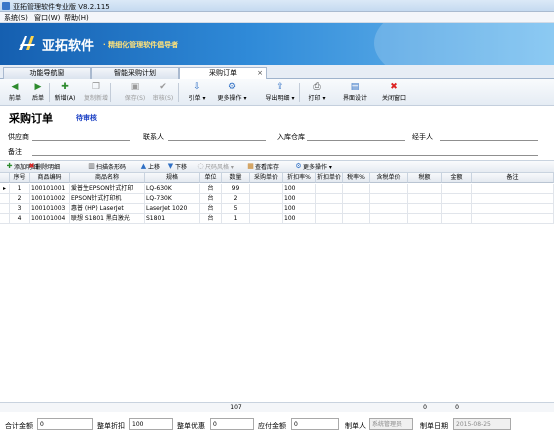 Image resolution: width=554 pixels, height=443 pixels. I want to click on table-cell: LQ-730K, so click(172, 199).